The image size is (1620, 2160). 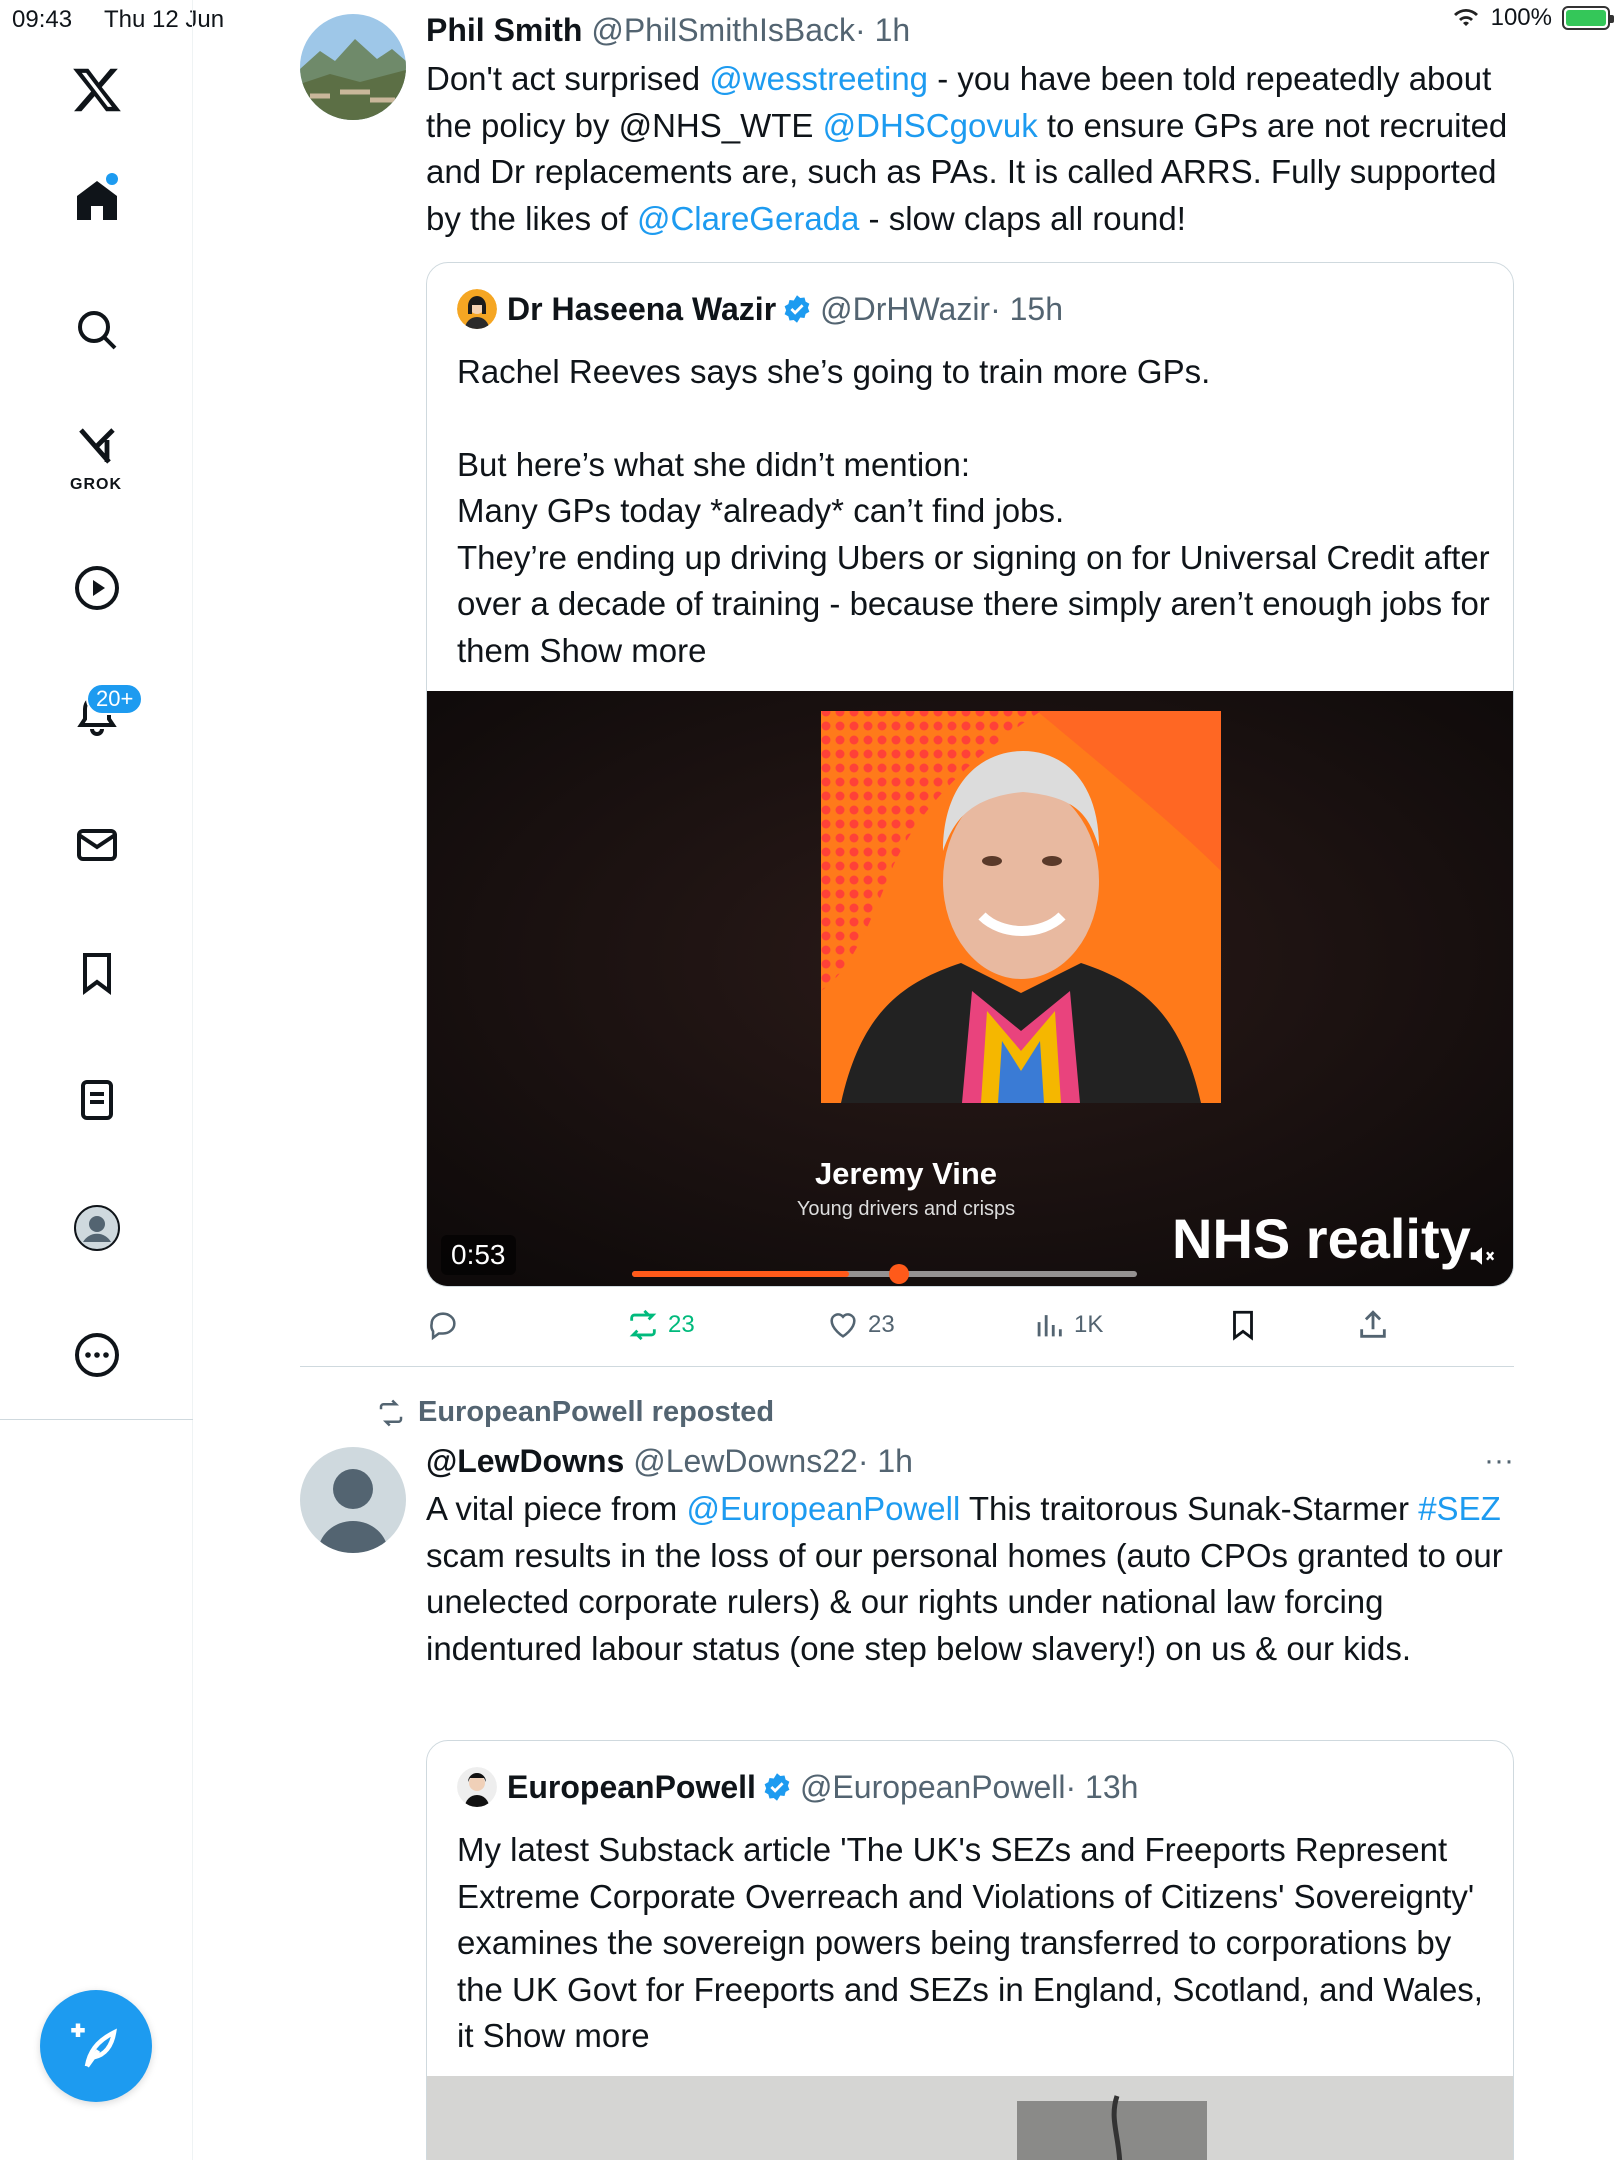 I want to click on profile-avatar-icon, so click(x=96, y=1228).